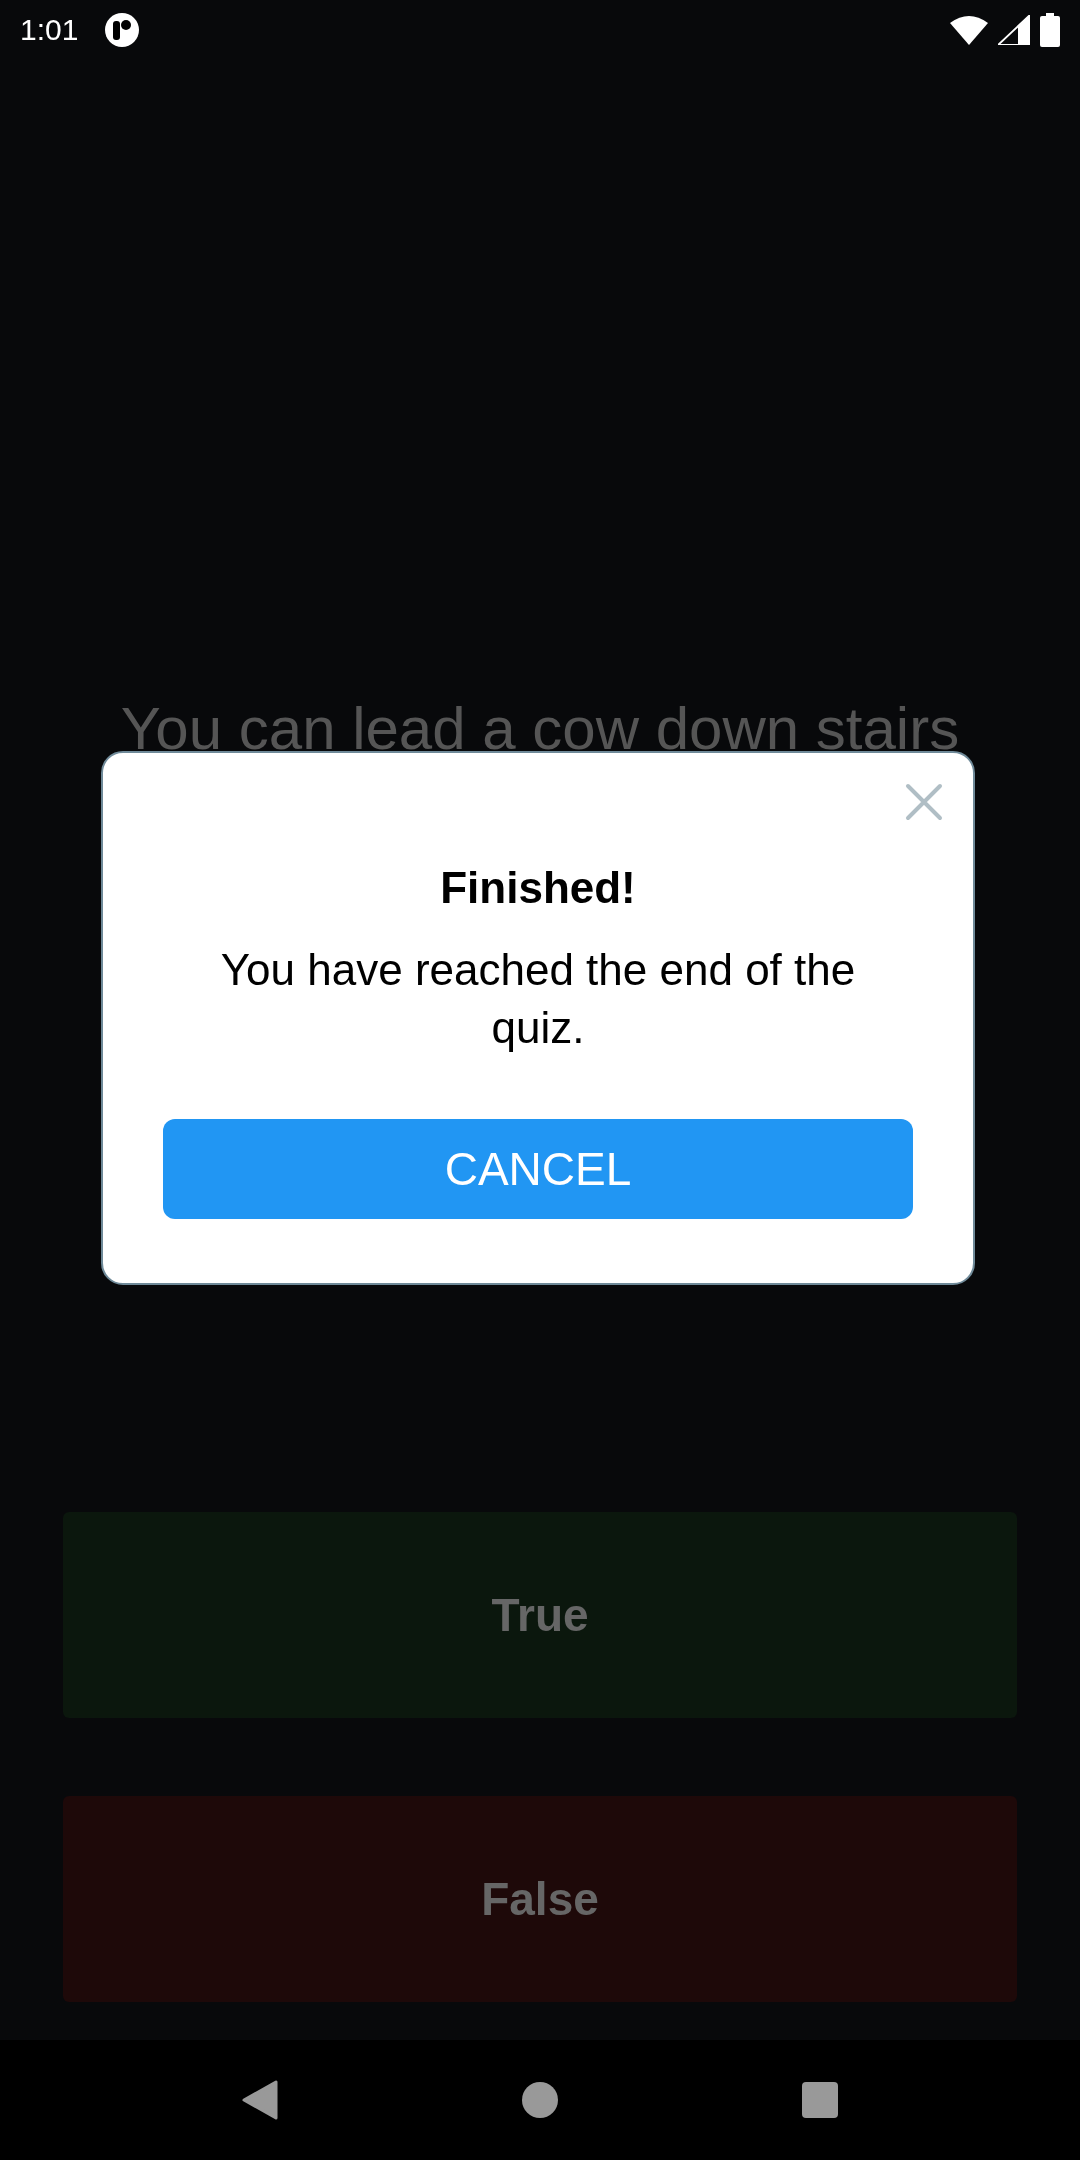 This screenshot has height=2160, width=1080. I want to click on answer-button: False, so click(540, 1899).